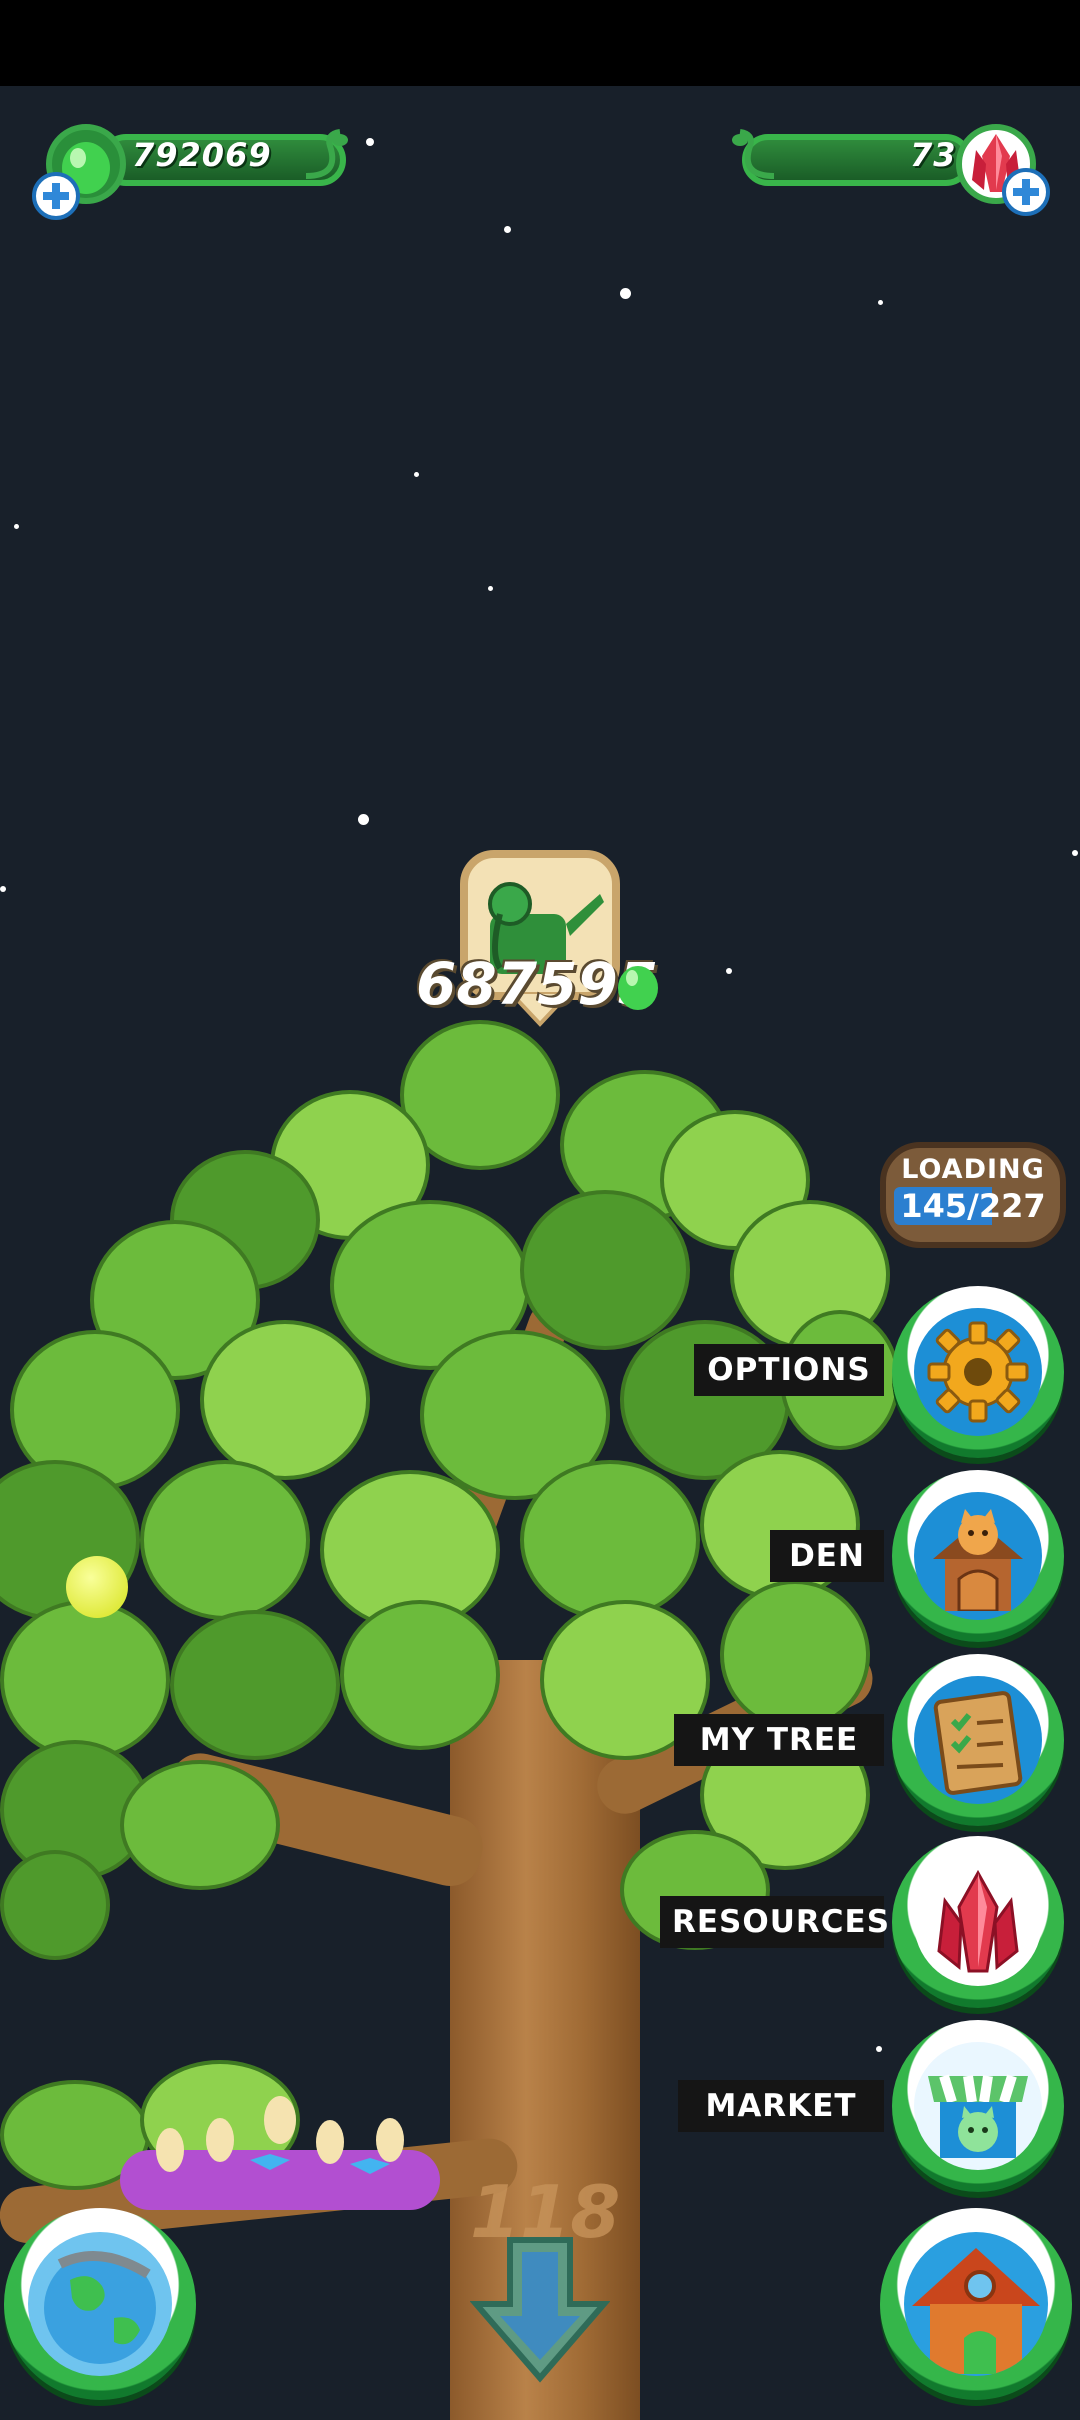 The width and height of the screenshot is (1080, 2420). Describe the element at coordinates (933, 155) in the screenshot. I see `red-gems-value: 73` at that location.